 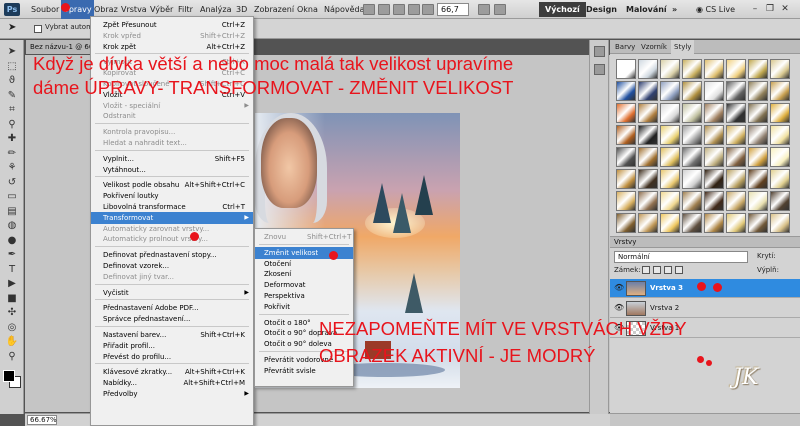 I want to click on clone-stamp-icon: ⚘, so click(x=12, y=168).